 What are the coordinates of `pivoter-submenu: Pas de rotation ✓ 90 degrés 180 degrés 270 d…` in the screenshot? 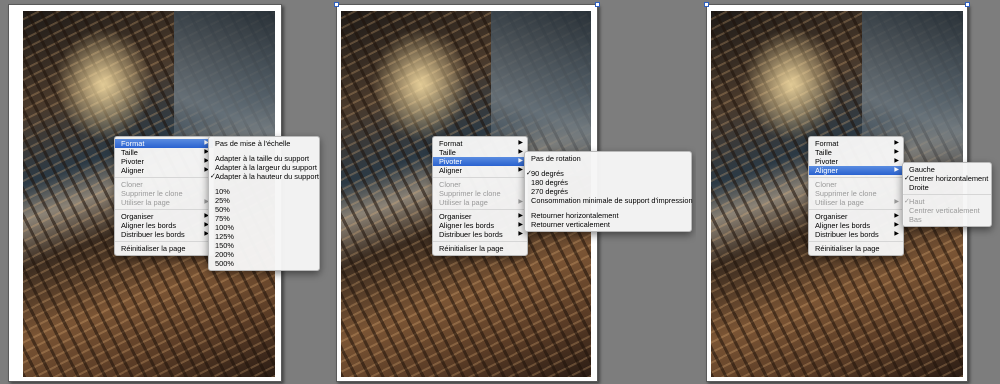 It's located at (608, 191).